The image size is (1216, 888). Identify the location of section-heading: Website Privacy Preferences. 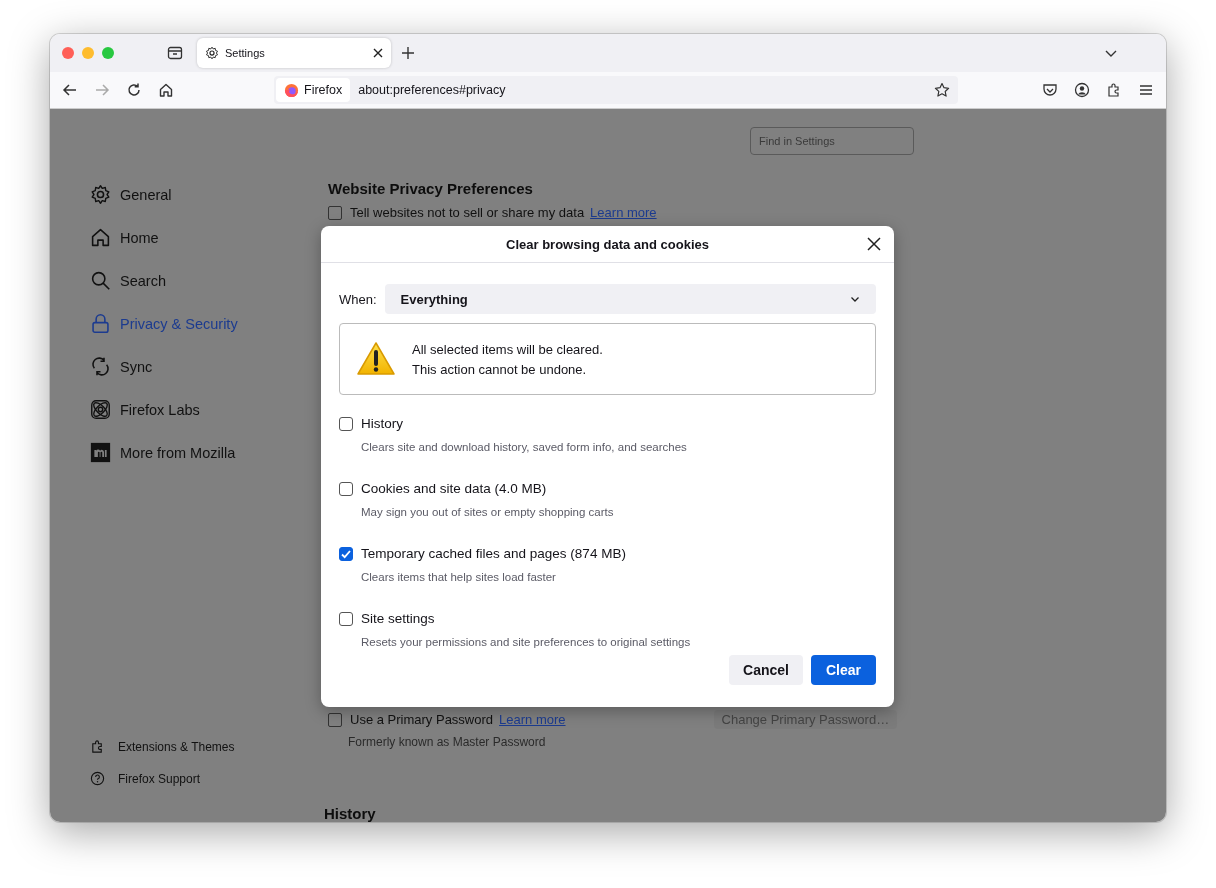
(431, 188).